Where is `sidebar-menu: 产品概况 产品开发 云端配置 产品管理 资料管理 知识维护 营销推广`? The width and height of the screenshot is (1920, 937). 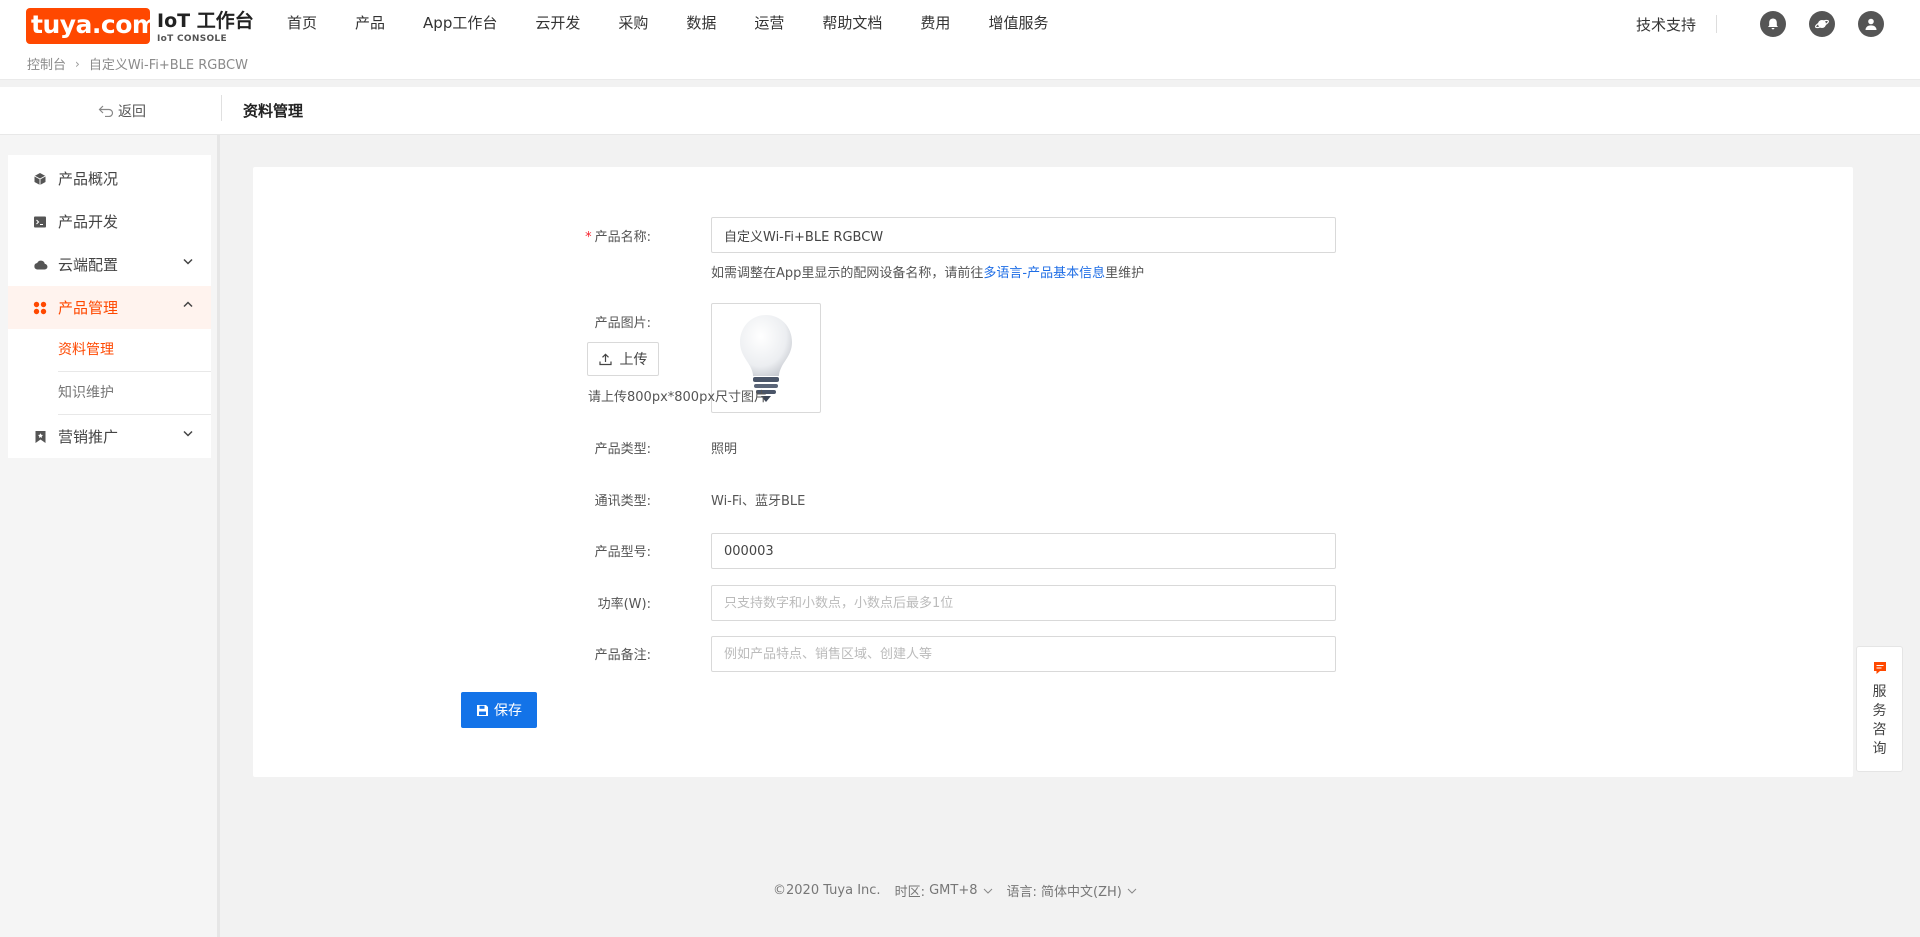
sidebar-menu: 产品概况 产品开发 云端配置 产品管理 资料管理 知识维护 营销推广 is located at coordinates (109, 306).